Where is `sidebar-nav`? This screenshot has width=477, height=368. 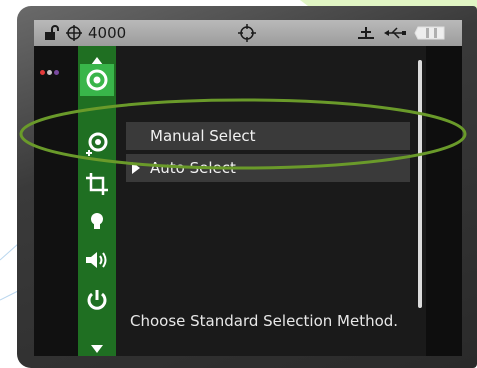 sidebar-nav is located at coordinates (97, 201).